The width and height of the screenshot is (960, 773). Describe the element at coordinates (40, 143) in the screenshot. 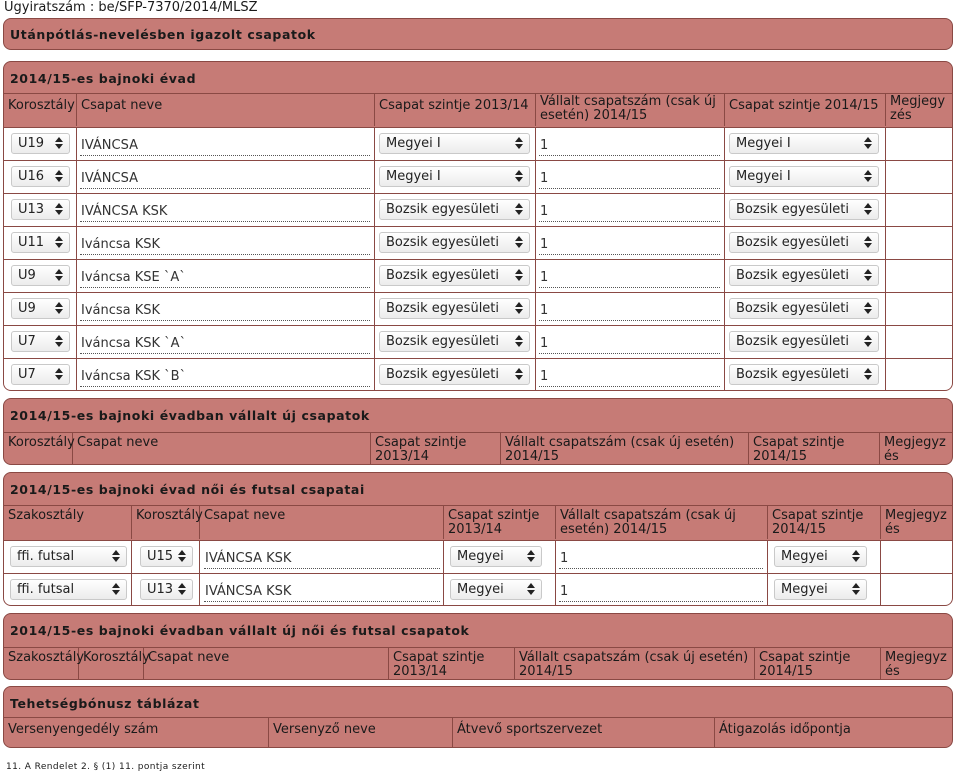

I see `age-group-select: U19` at that location.